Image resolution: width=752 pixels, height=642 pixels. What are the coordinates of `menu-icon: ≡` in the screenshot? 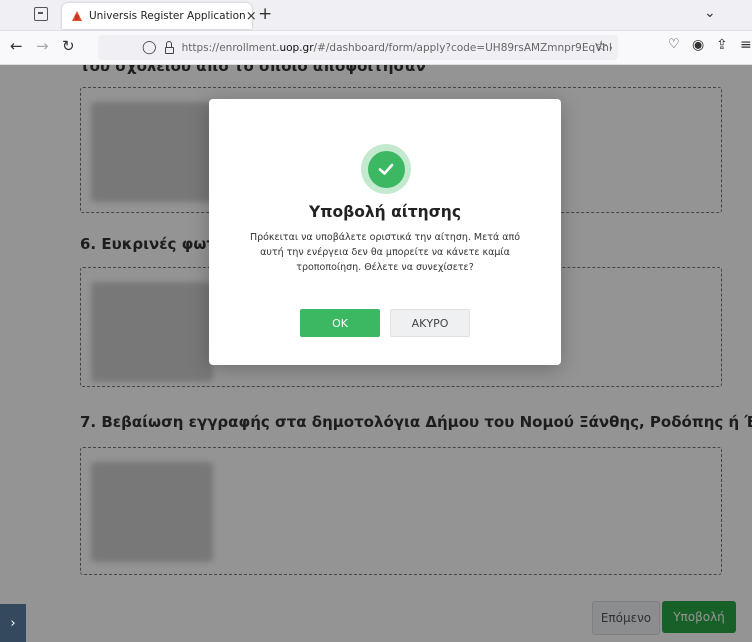 It's located at (746, 45).